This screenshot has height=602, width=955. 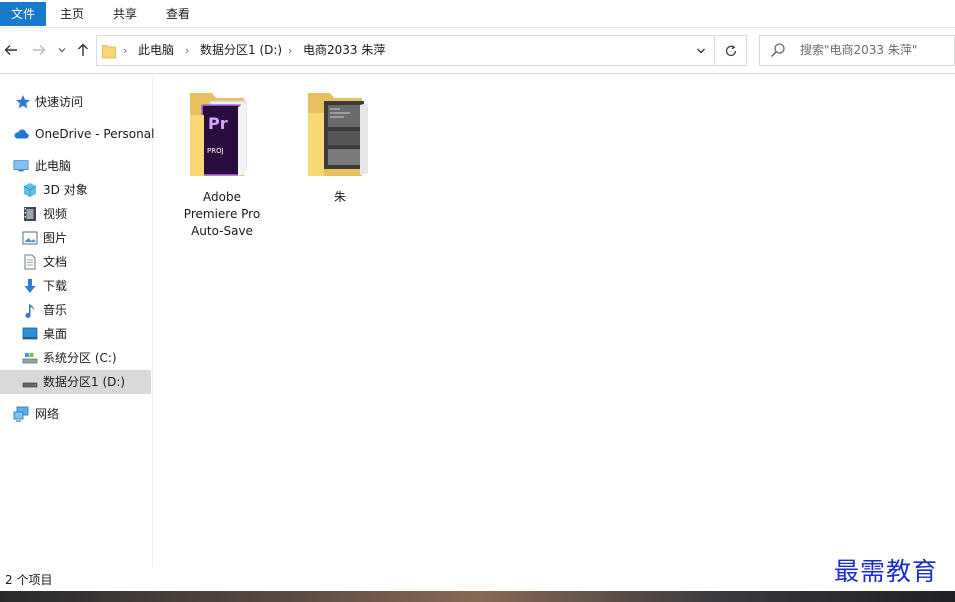 What do you see at coordinates (215, 151) in the screenshot?
I see `premiere-sub-badge: PROJ` at bounding box center [215, 151].